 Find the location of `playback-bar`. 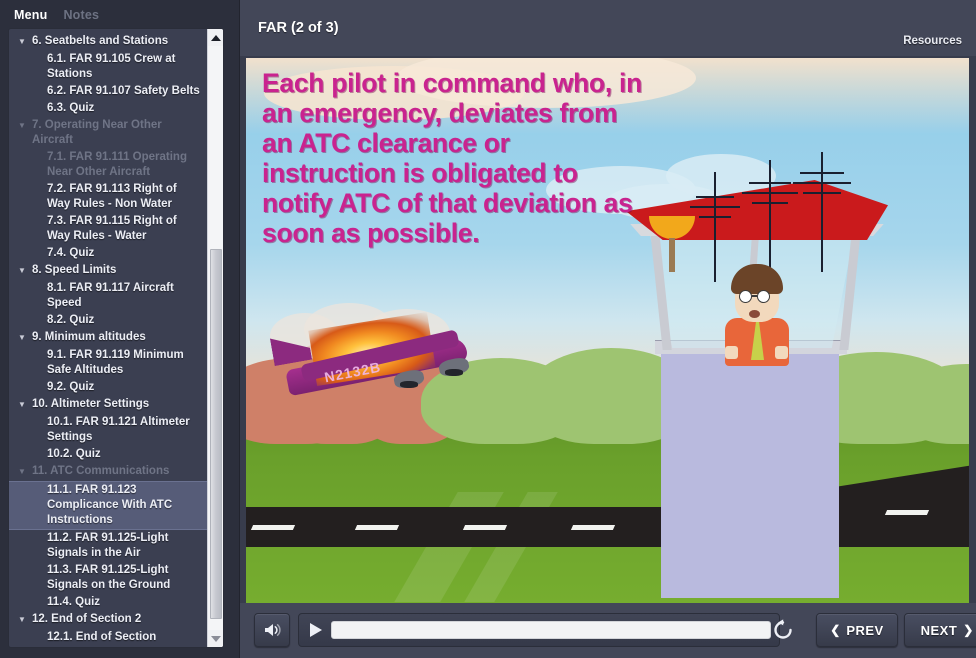

playback-bar is located at coordinates (539, 630).